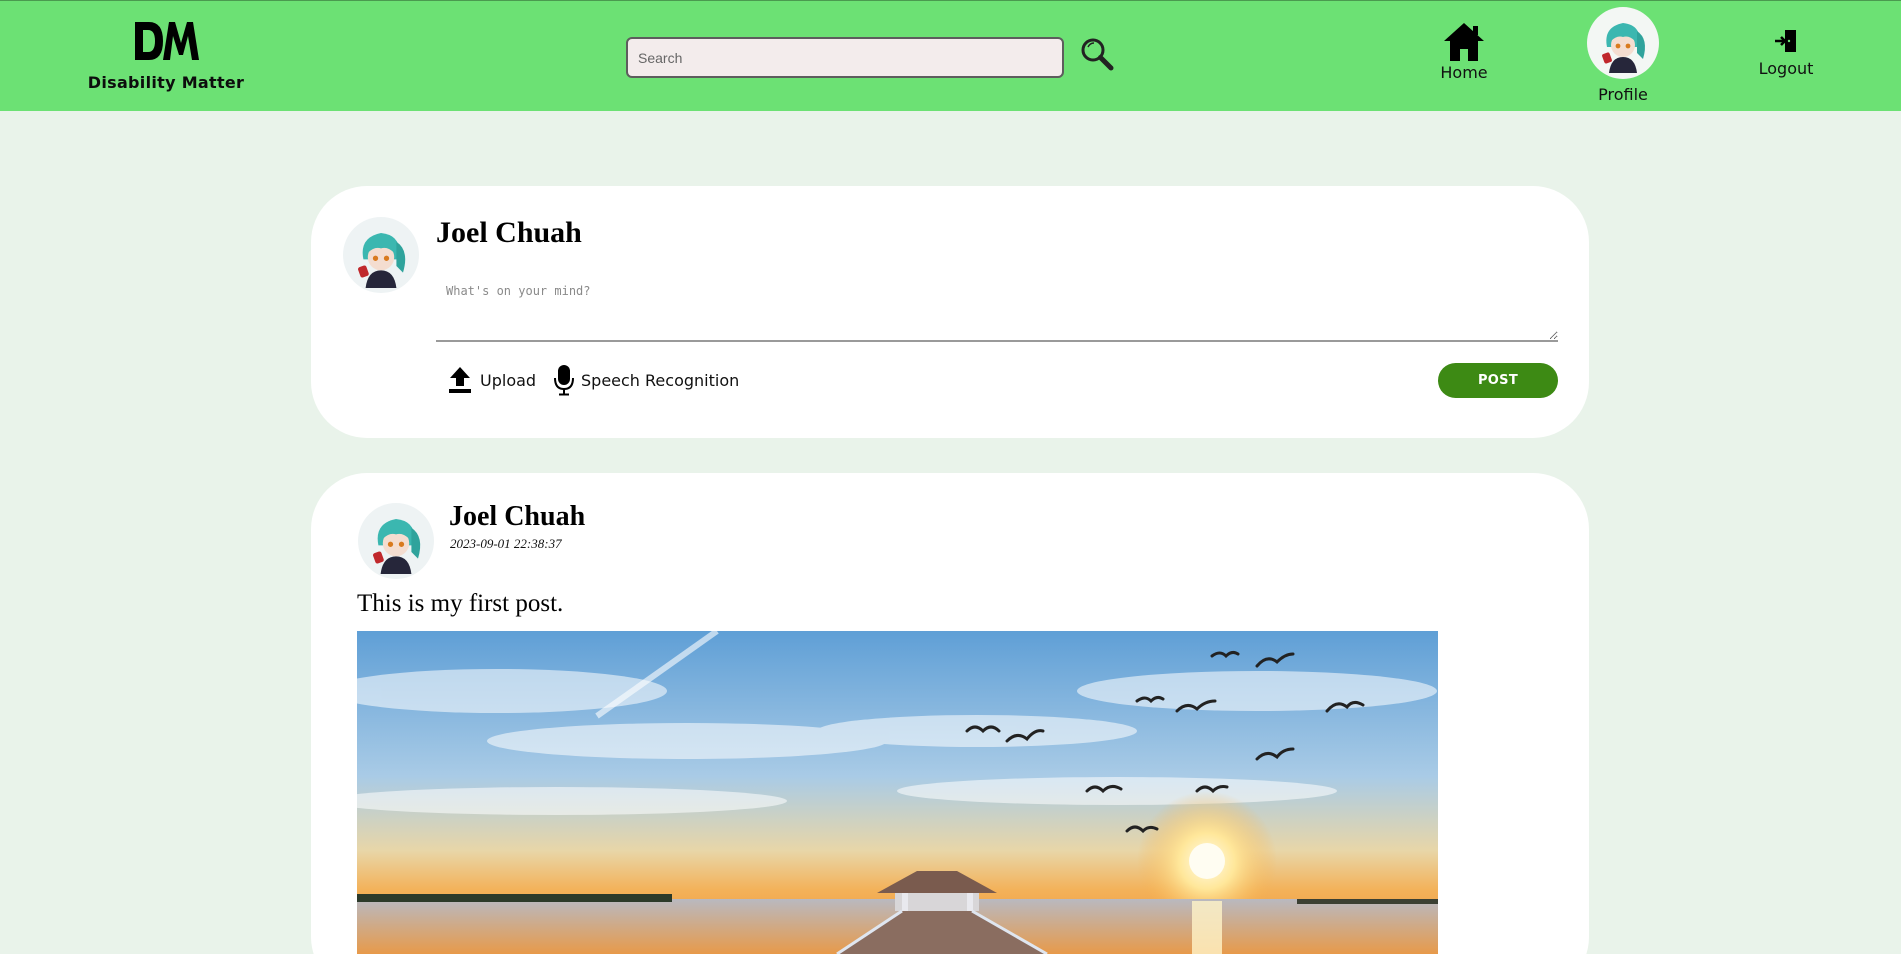 This screenshot has width=1901, height=954. I want to click on door-exit-icon, so click(1785, 41).